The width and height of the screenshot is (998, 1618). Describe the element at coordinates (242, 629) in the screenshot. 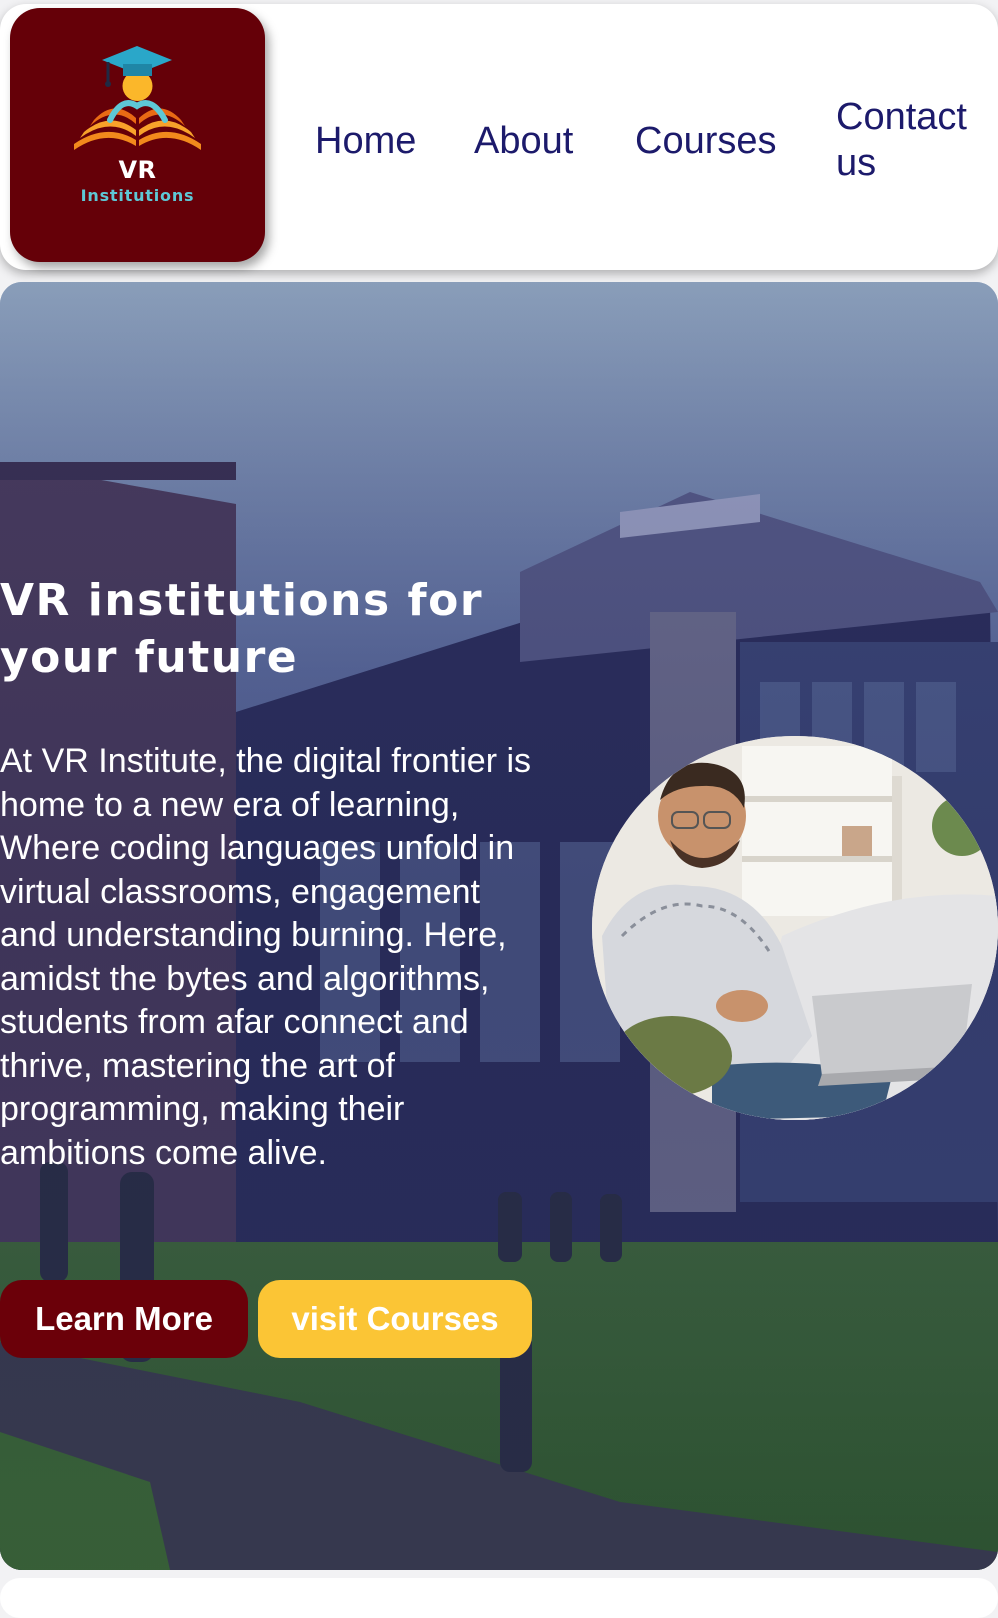

I see `hero-title: VR institutions for your future` at that location.